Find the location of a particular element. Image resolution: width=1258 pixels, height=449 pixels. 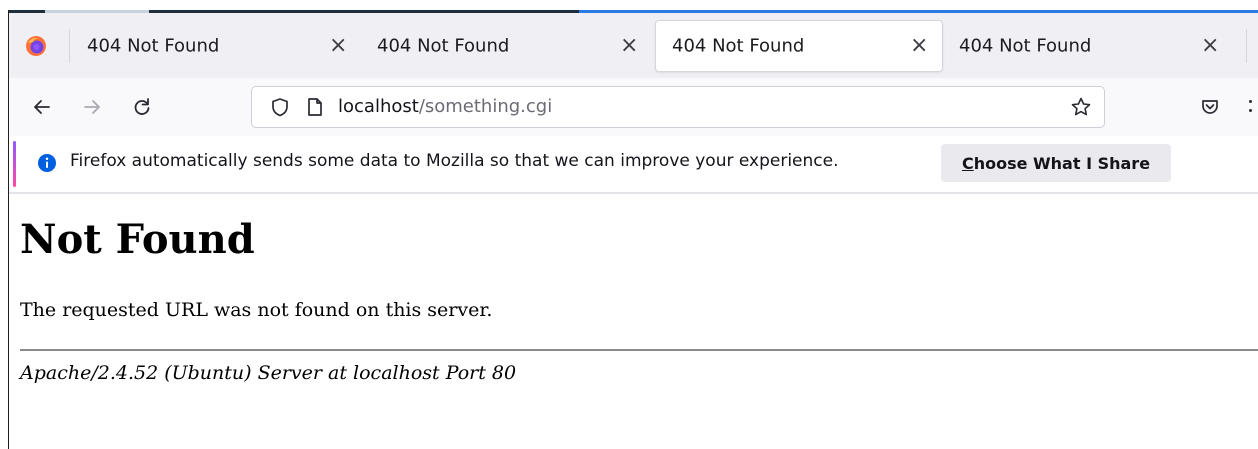

choose-what-i-share-button: Choose What I Share is located at coordinates (1056, 163).